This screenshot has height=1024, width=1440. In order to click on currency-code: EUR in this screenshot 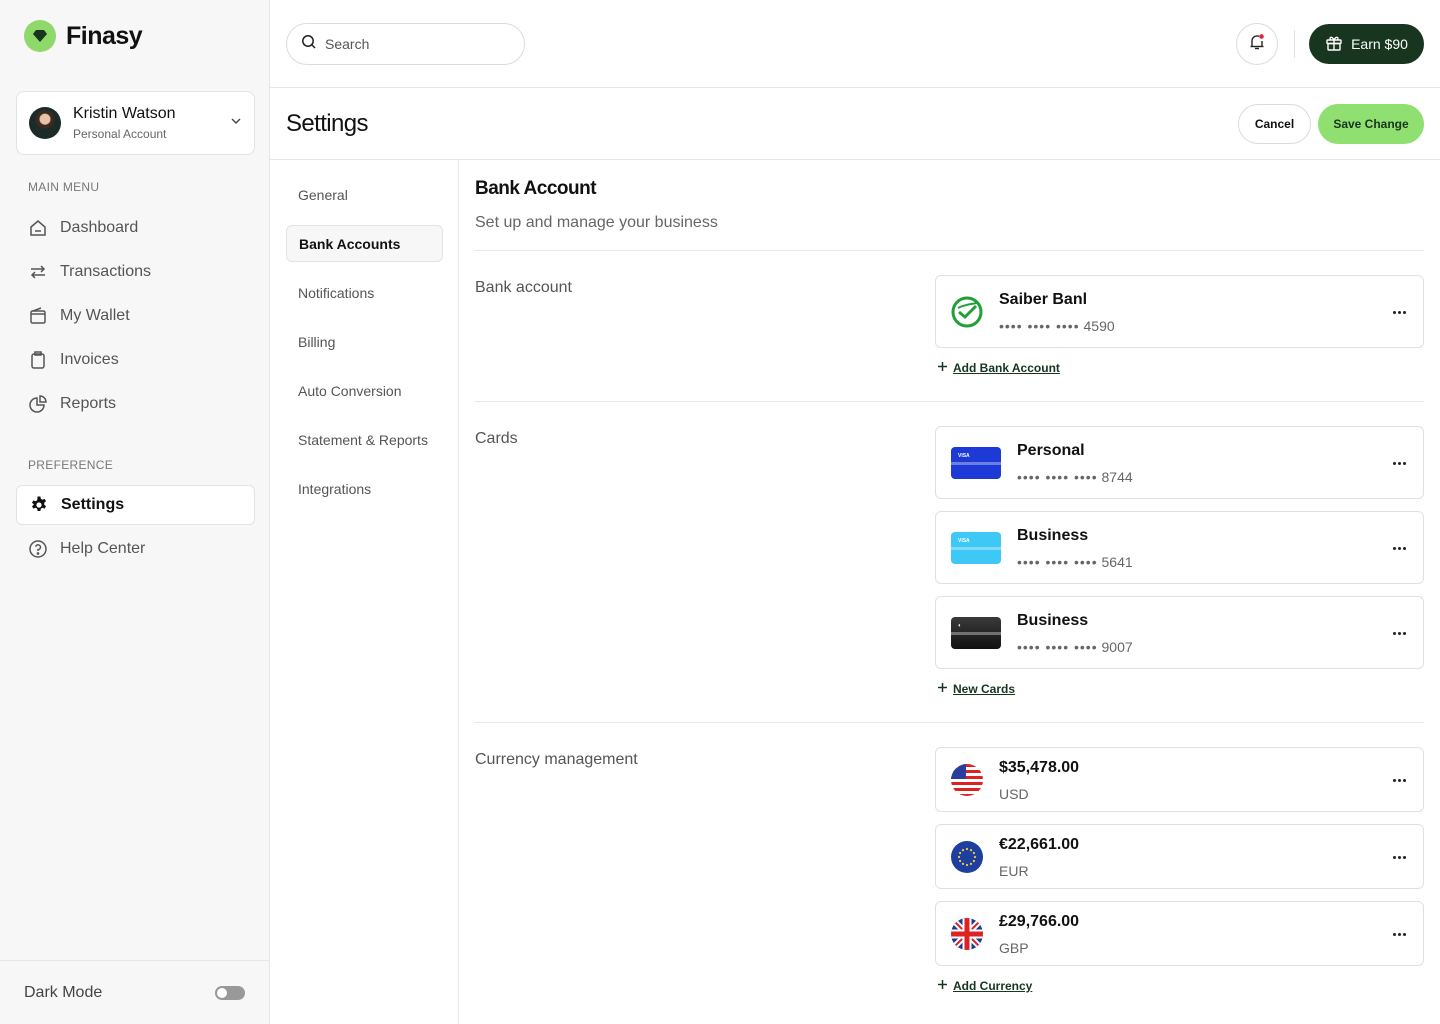, I will do `click(1014, 871)`.